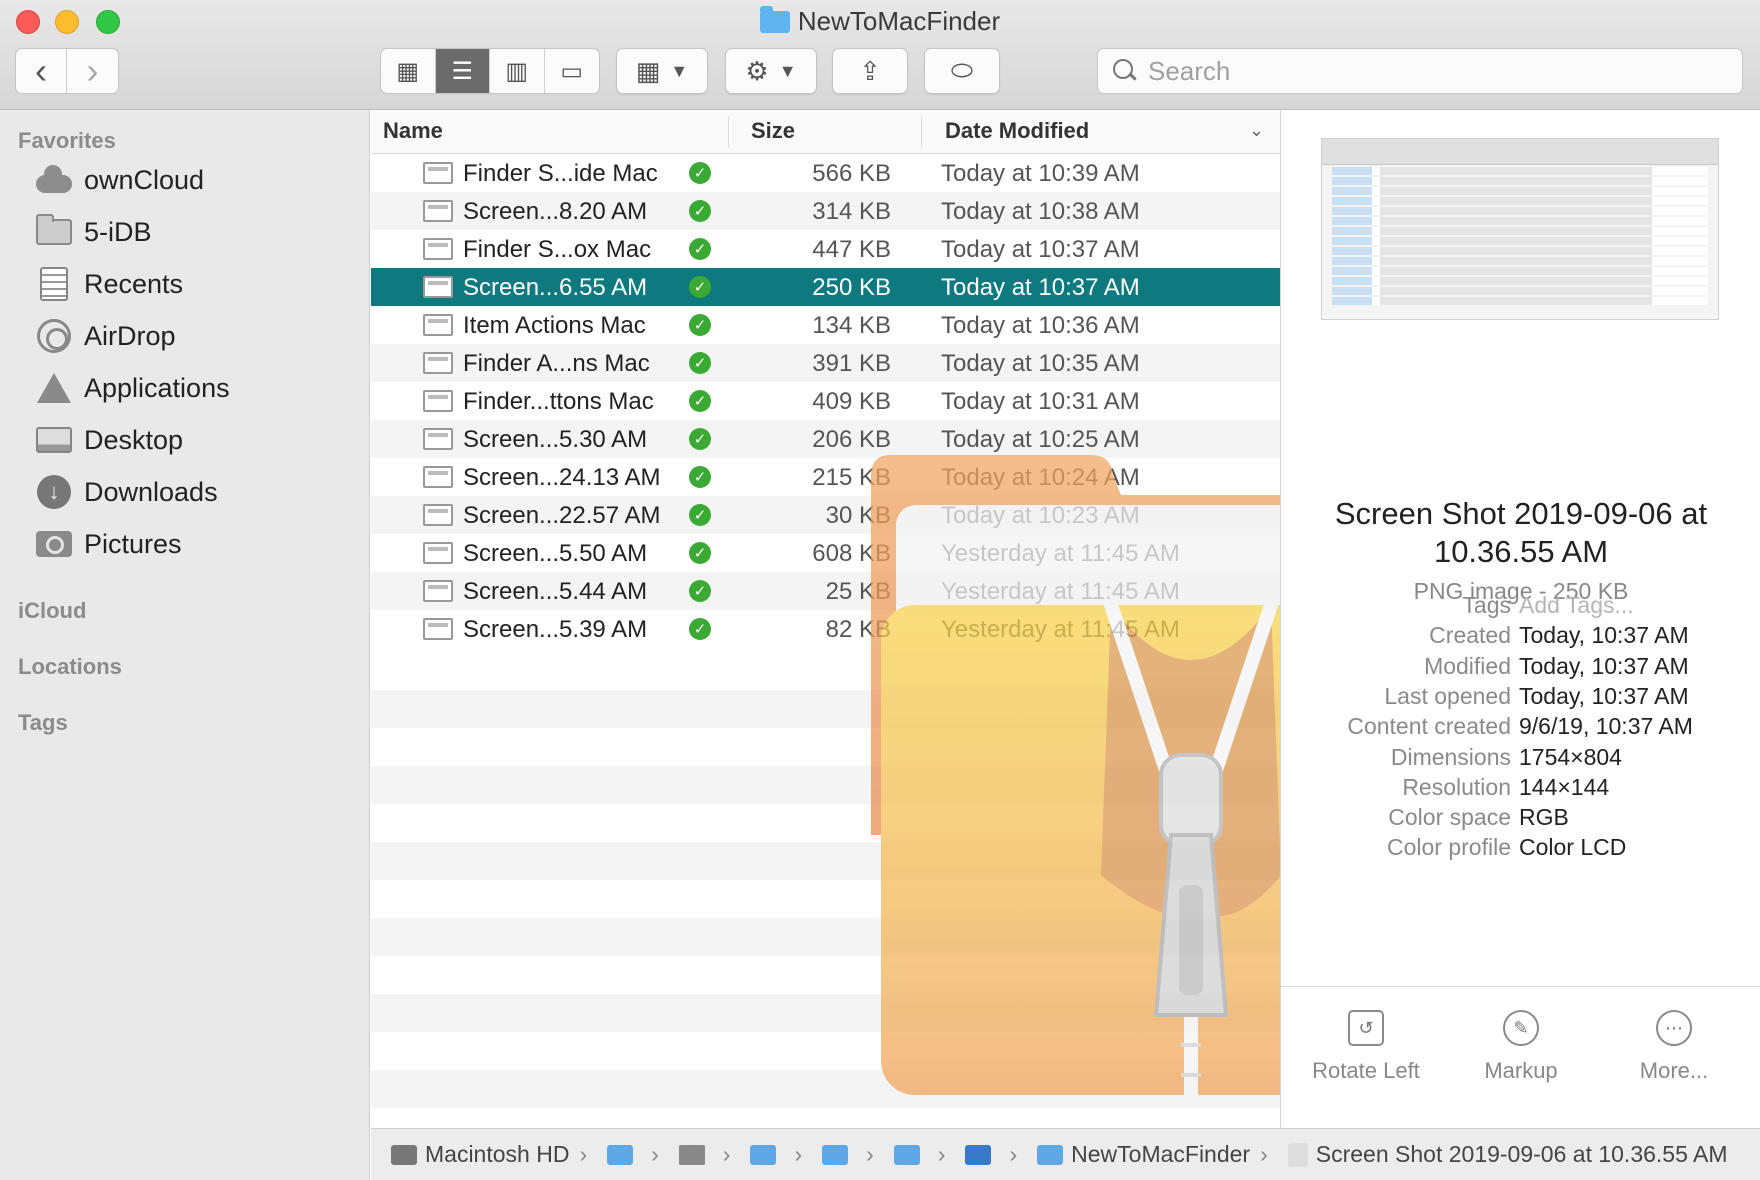 The width and height of the screenshot is (1760, 1180). I want to click on table-row: Screen...8.20 AM ✓ 314 KB Today at 10:38 AM, so click(825, 211).